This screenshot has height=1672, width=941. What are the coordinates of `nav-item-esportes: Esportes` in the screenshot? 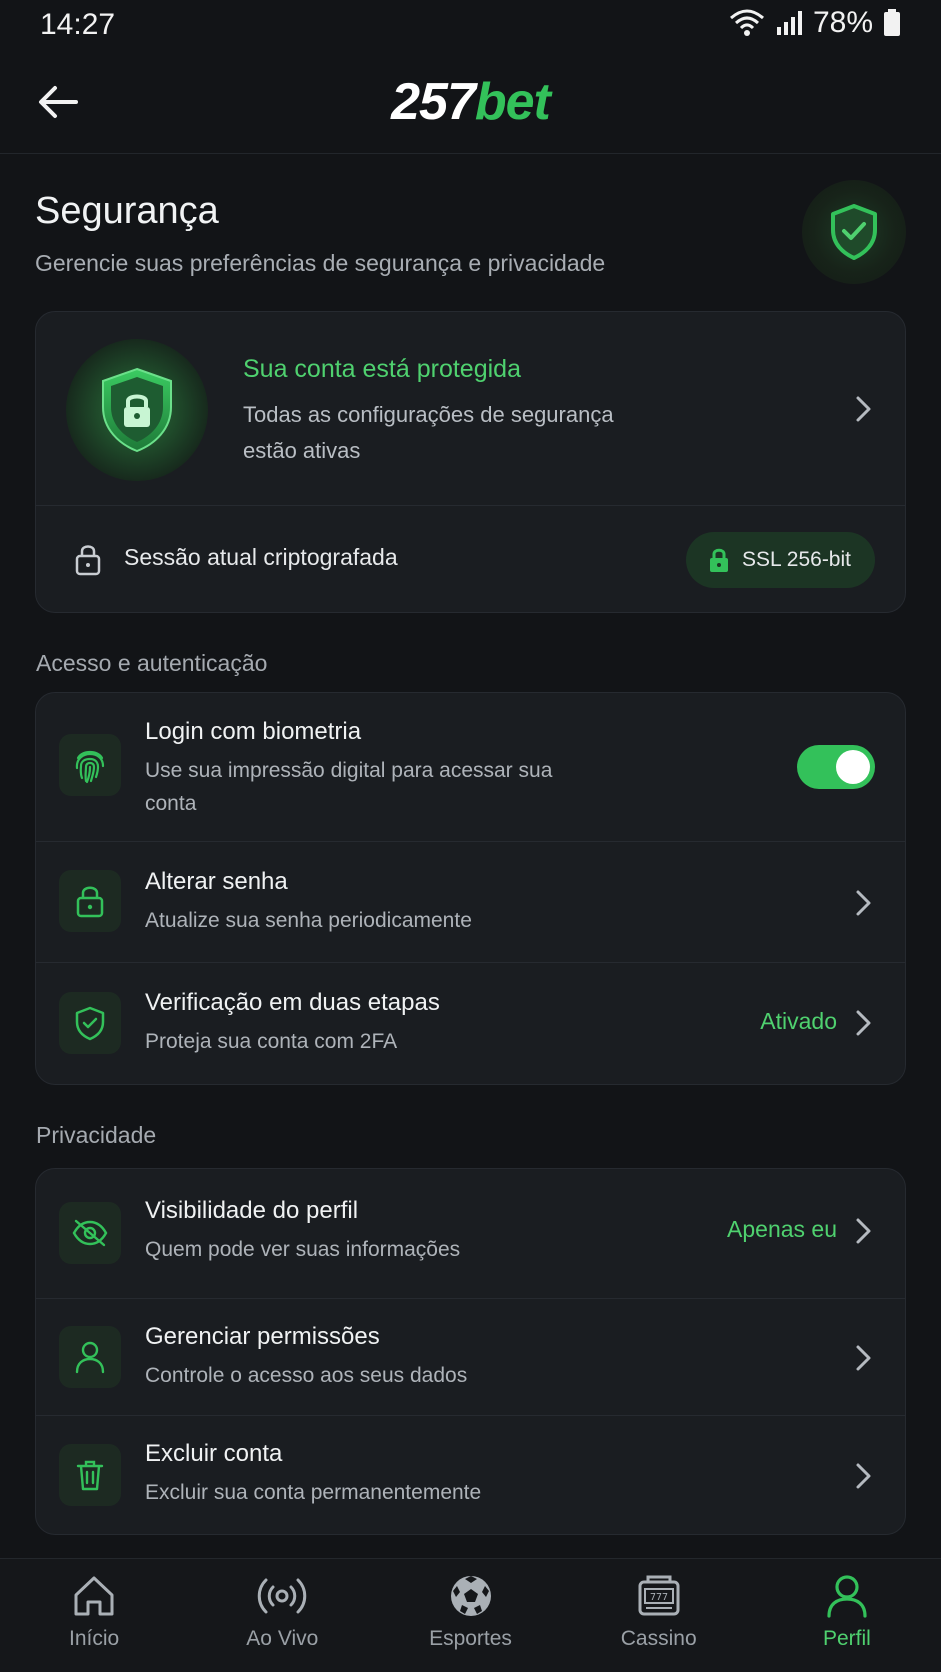 It's located at (470, 1615).